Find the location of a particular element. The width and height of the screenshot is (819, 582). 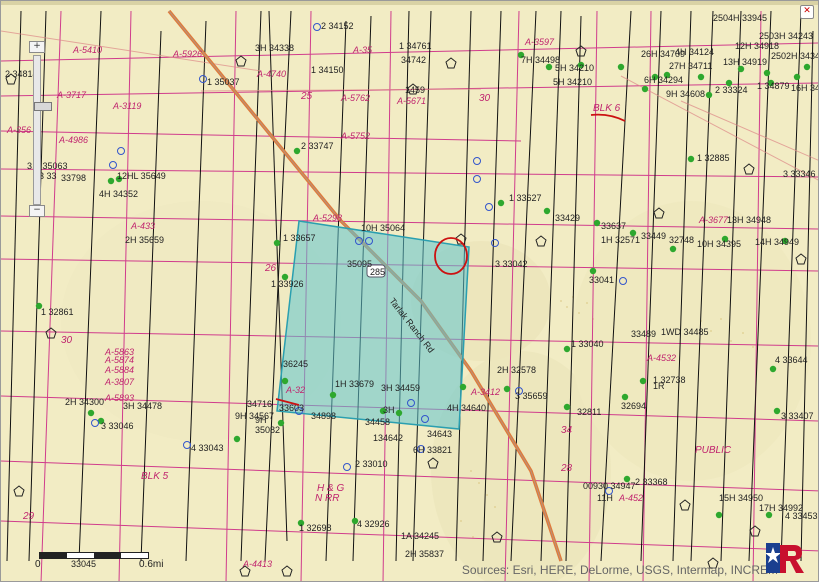

area-label: A-5884 is located at coordinates (119, 370).